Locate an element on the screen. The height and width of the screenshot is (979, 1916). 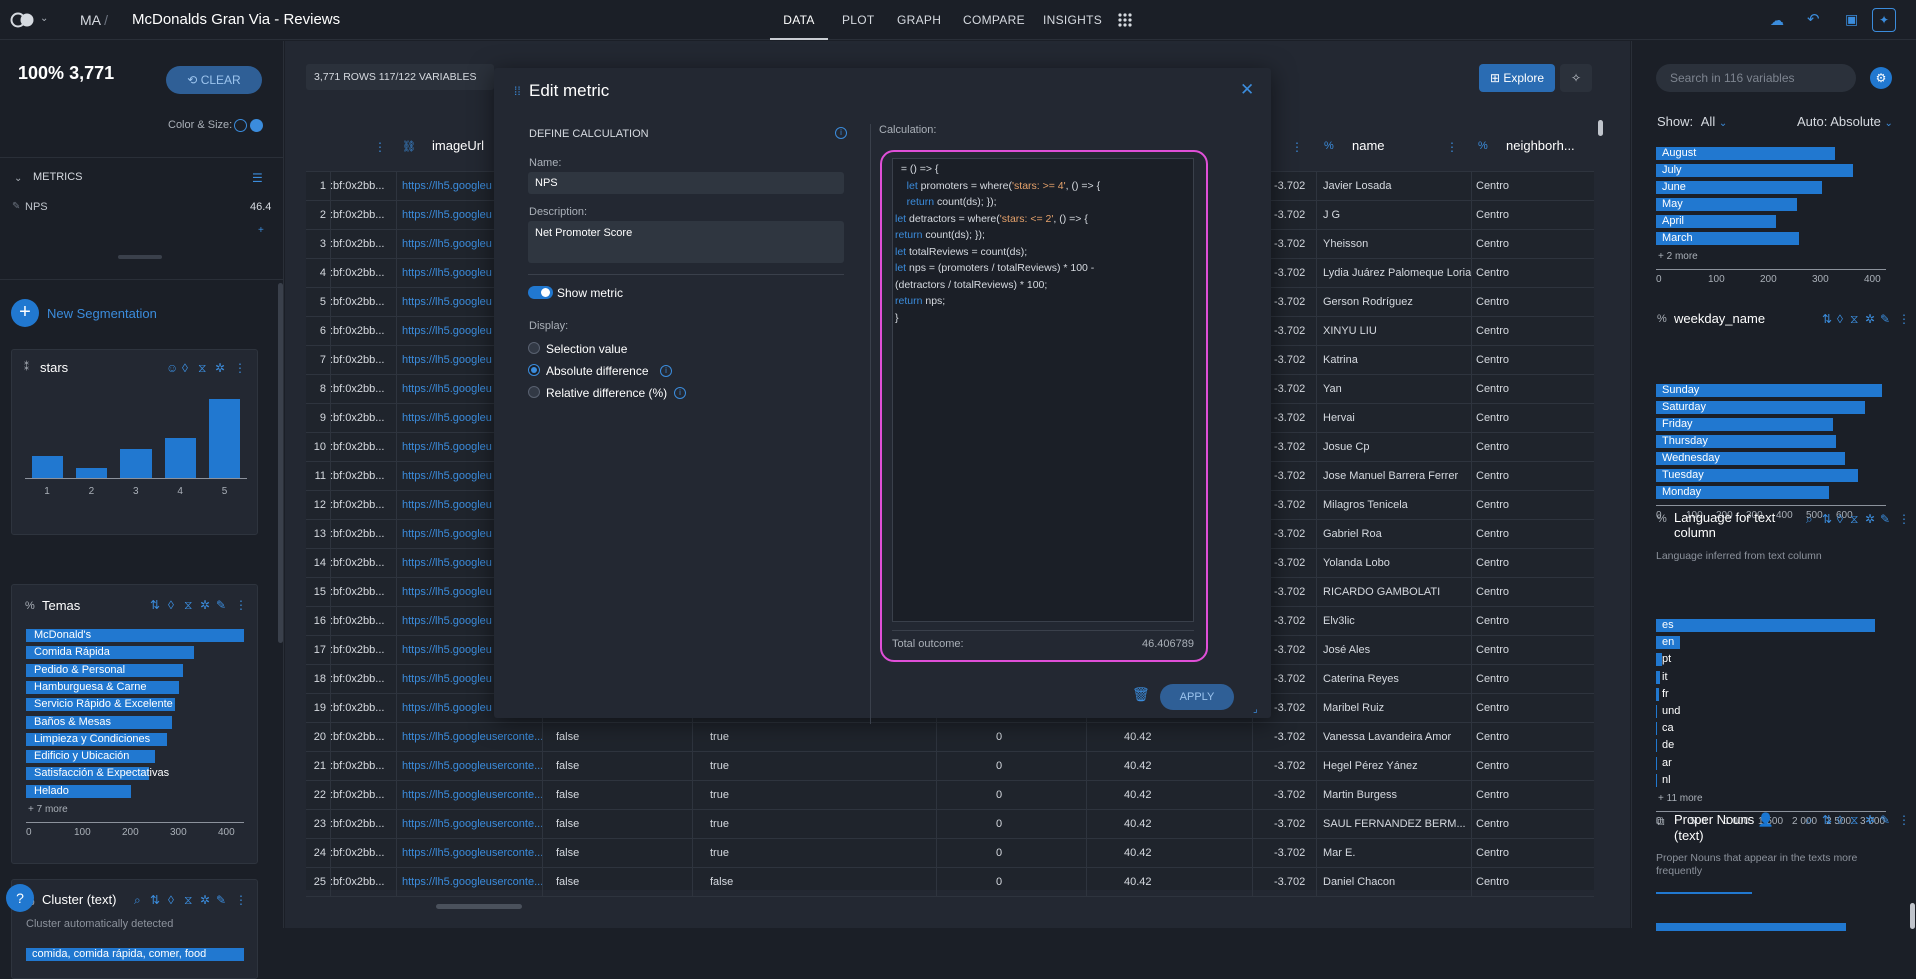
column-header: imageUrl is located at coordinates (458, 145).